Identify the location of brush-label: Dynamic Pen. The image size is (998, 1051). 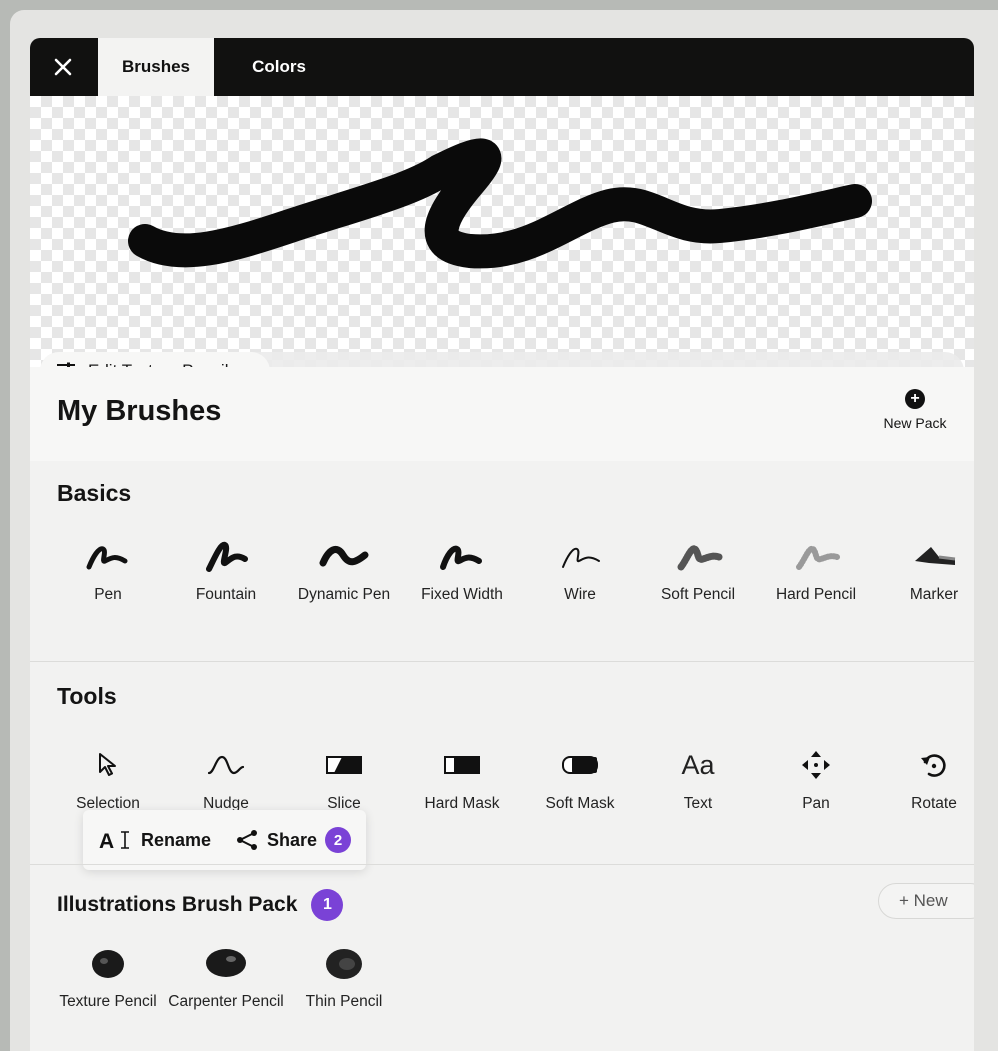
(344, 594).